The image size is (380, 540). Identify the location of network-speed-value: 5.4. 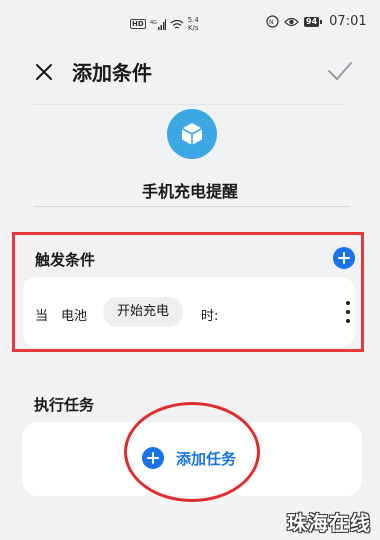
(193, 20).